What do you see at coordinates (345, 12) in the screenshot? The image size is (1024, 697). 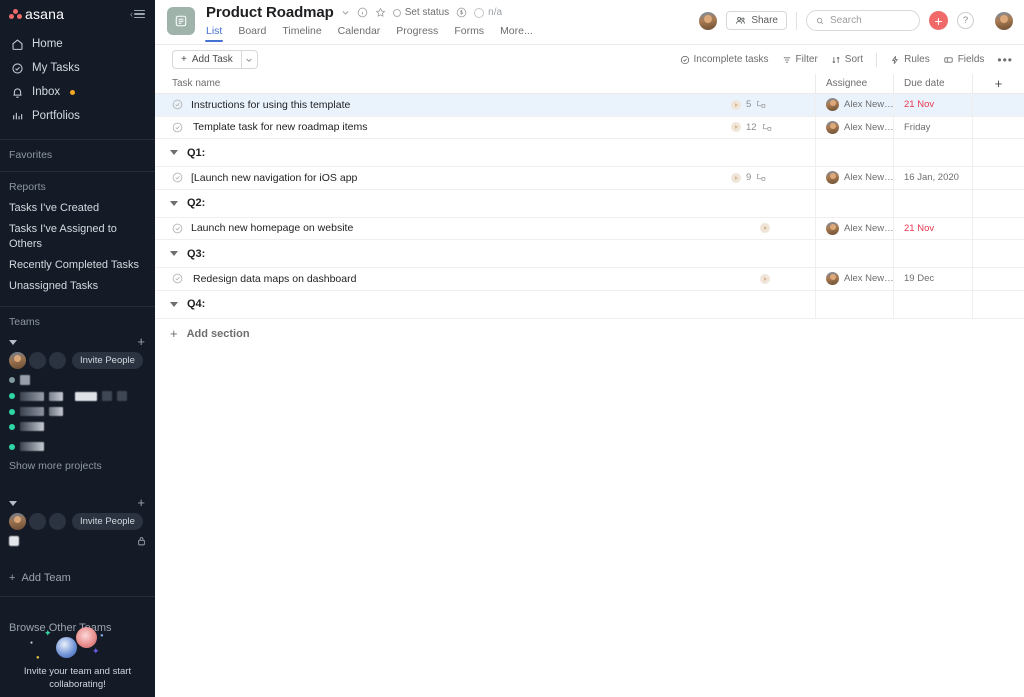 I see `chevron-down-icon` at bounding box center [345, 12].